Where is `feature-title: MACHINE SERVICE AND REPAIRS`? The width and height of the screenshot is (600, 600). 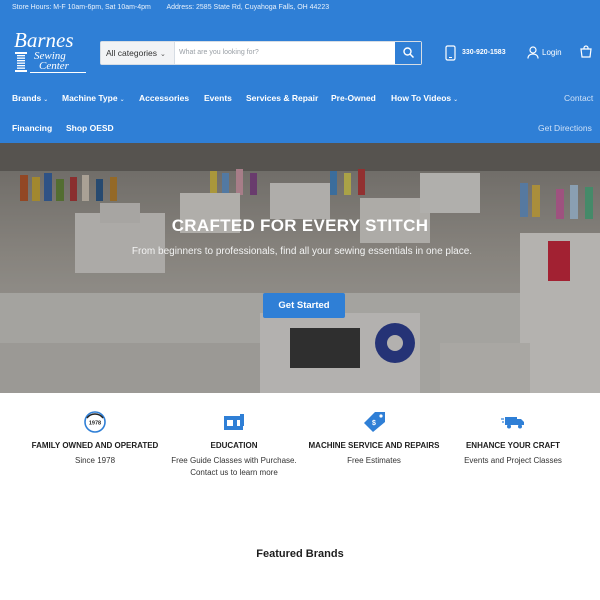
feature-title: MACHINE SERVICE AND REPAIRS is located at coordinates (374, 445).